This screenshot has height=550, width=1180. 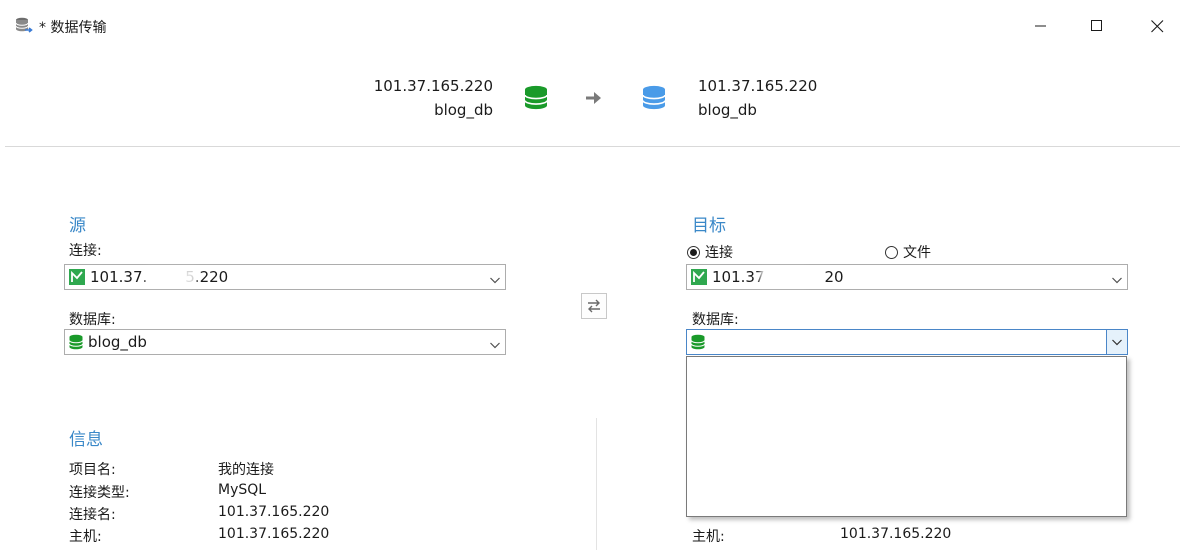 What do you see at coordinates (596, 484) in the screenshot?
I see `panel-divider` at bounding box center [596, 484].